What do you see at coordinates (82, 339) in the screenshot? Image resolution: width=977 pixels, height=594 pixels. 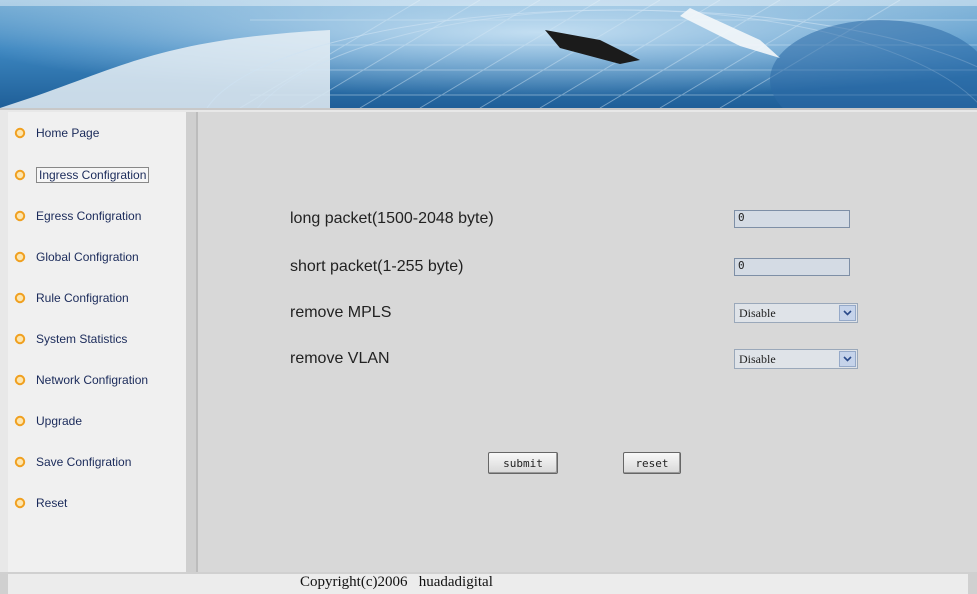 I see `sidebar-item-label: System Statistics` at bounding box center [82, 339].